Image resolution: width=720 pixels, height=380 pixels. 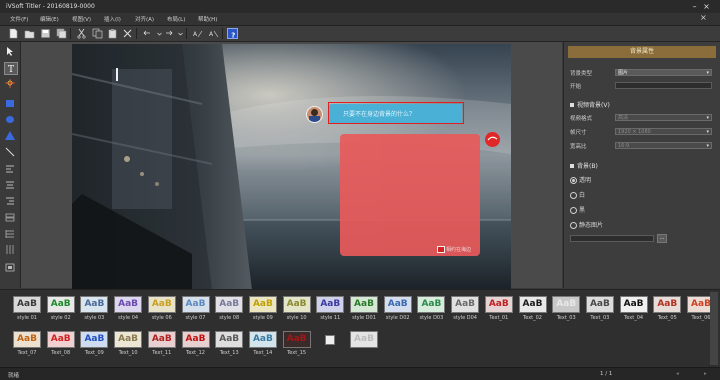 What do you see at coordinates (112, 33) in the screenshot?
I see `paste-icon` at bounding box center [112, 33].